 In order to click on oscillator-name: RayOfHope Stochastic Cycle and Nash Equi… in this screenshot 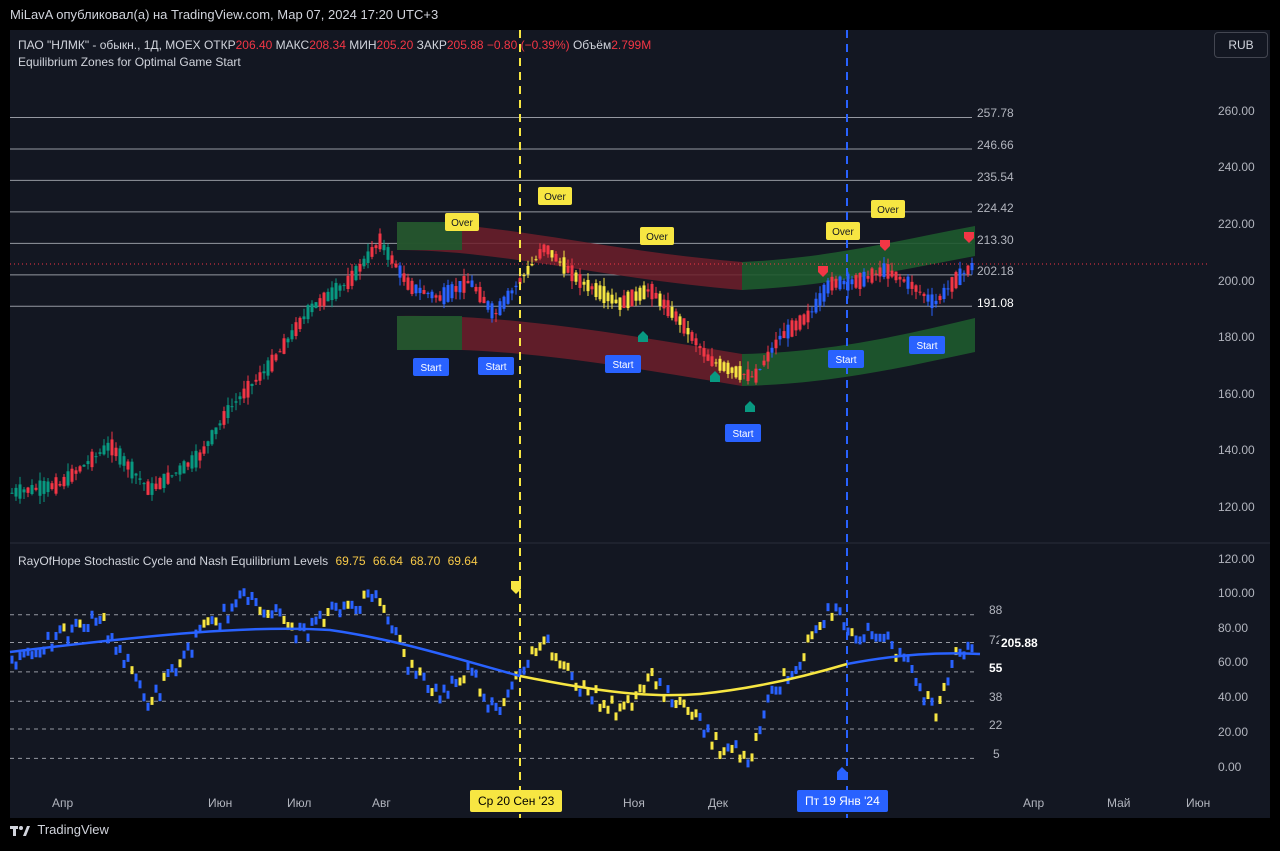, I will do `click(173, 561)`.